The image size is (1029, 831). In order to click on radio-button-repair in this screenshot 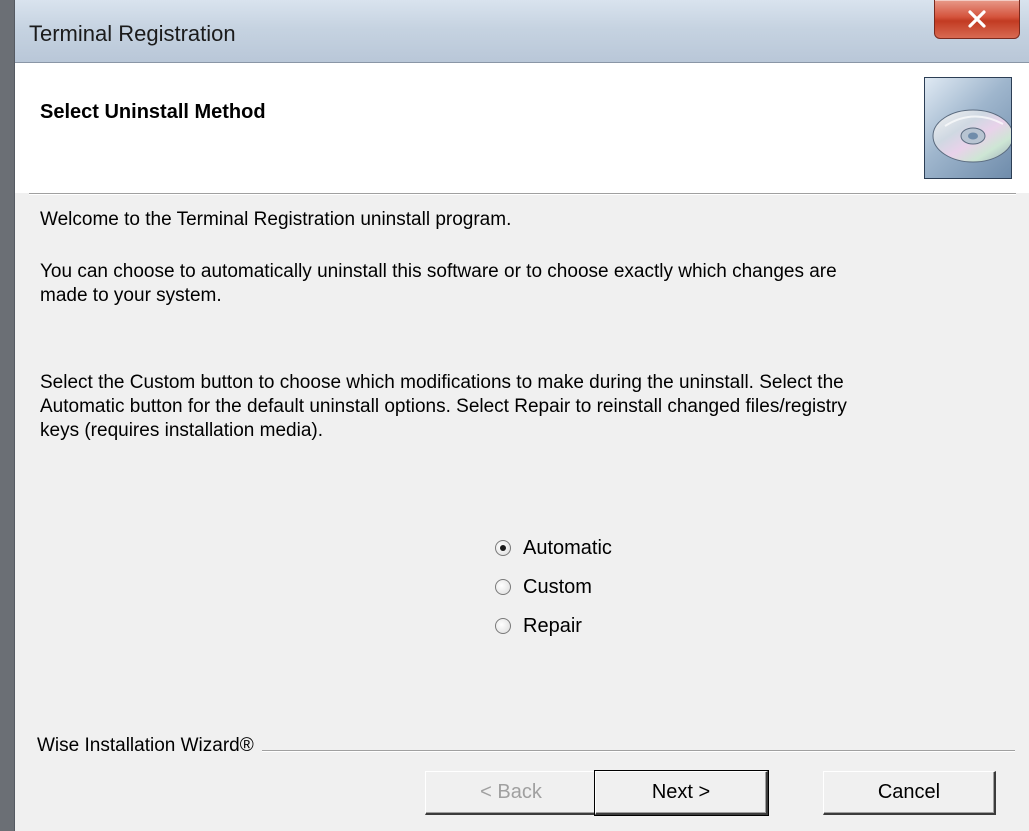, I will do `click(503, 626)`.